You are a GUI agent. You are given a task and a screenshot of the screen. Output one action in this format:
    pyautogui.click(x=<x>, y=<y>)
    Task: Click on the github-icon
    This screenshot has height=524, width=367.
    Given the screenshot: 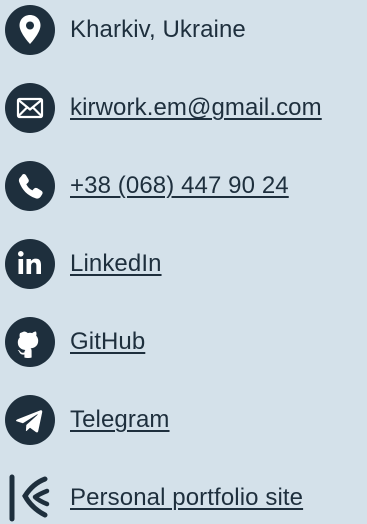 What is the action you would take?
    pyautogui.click(x=30, y=342)
    